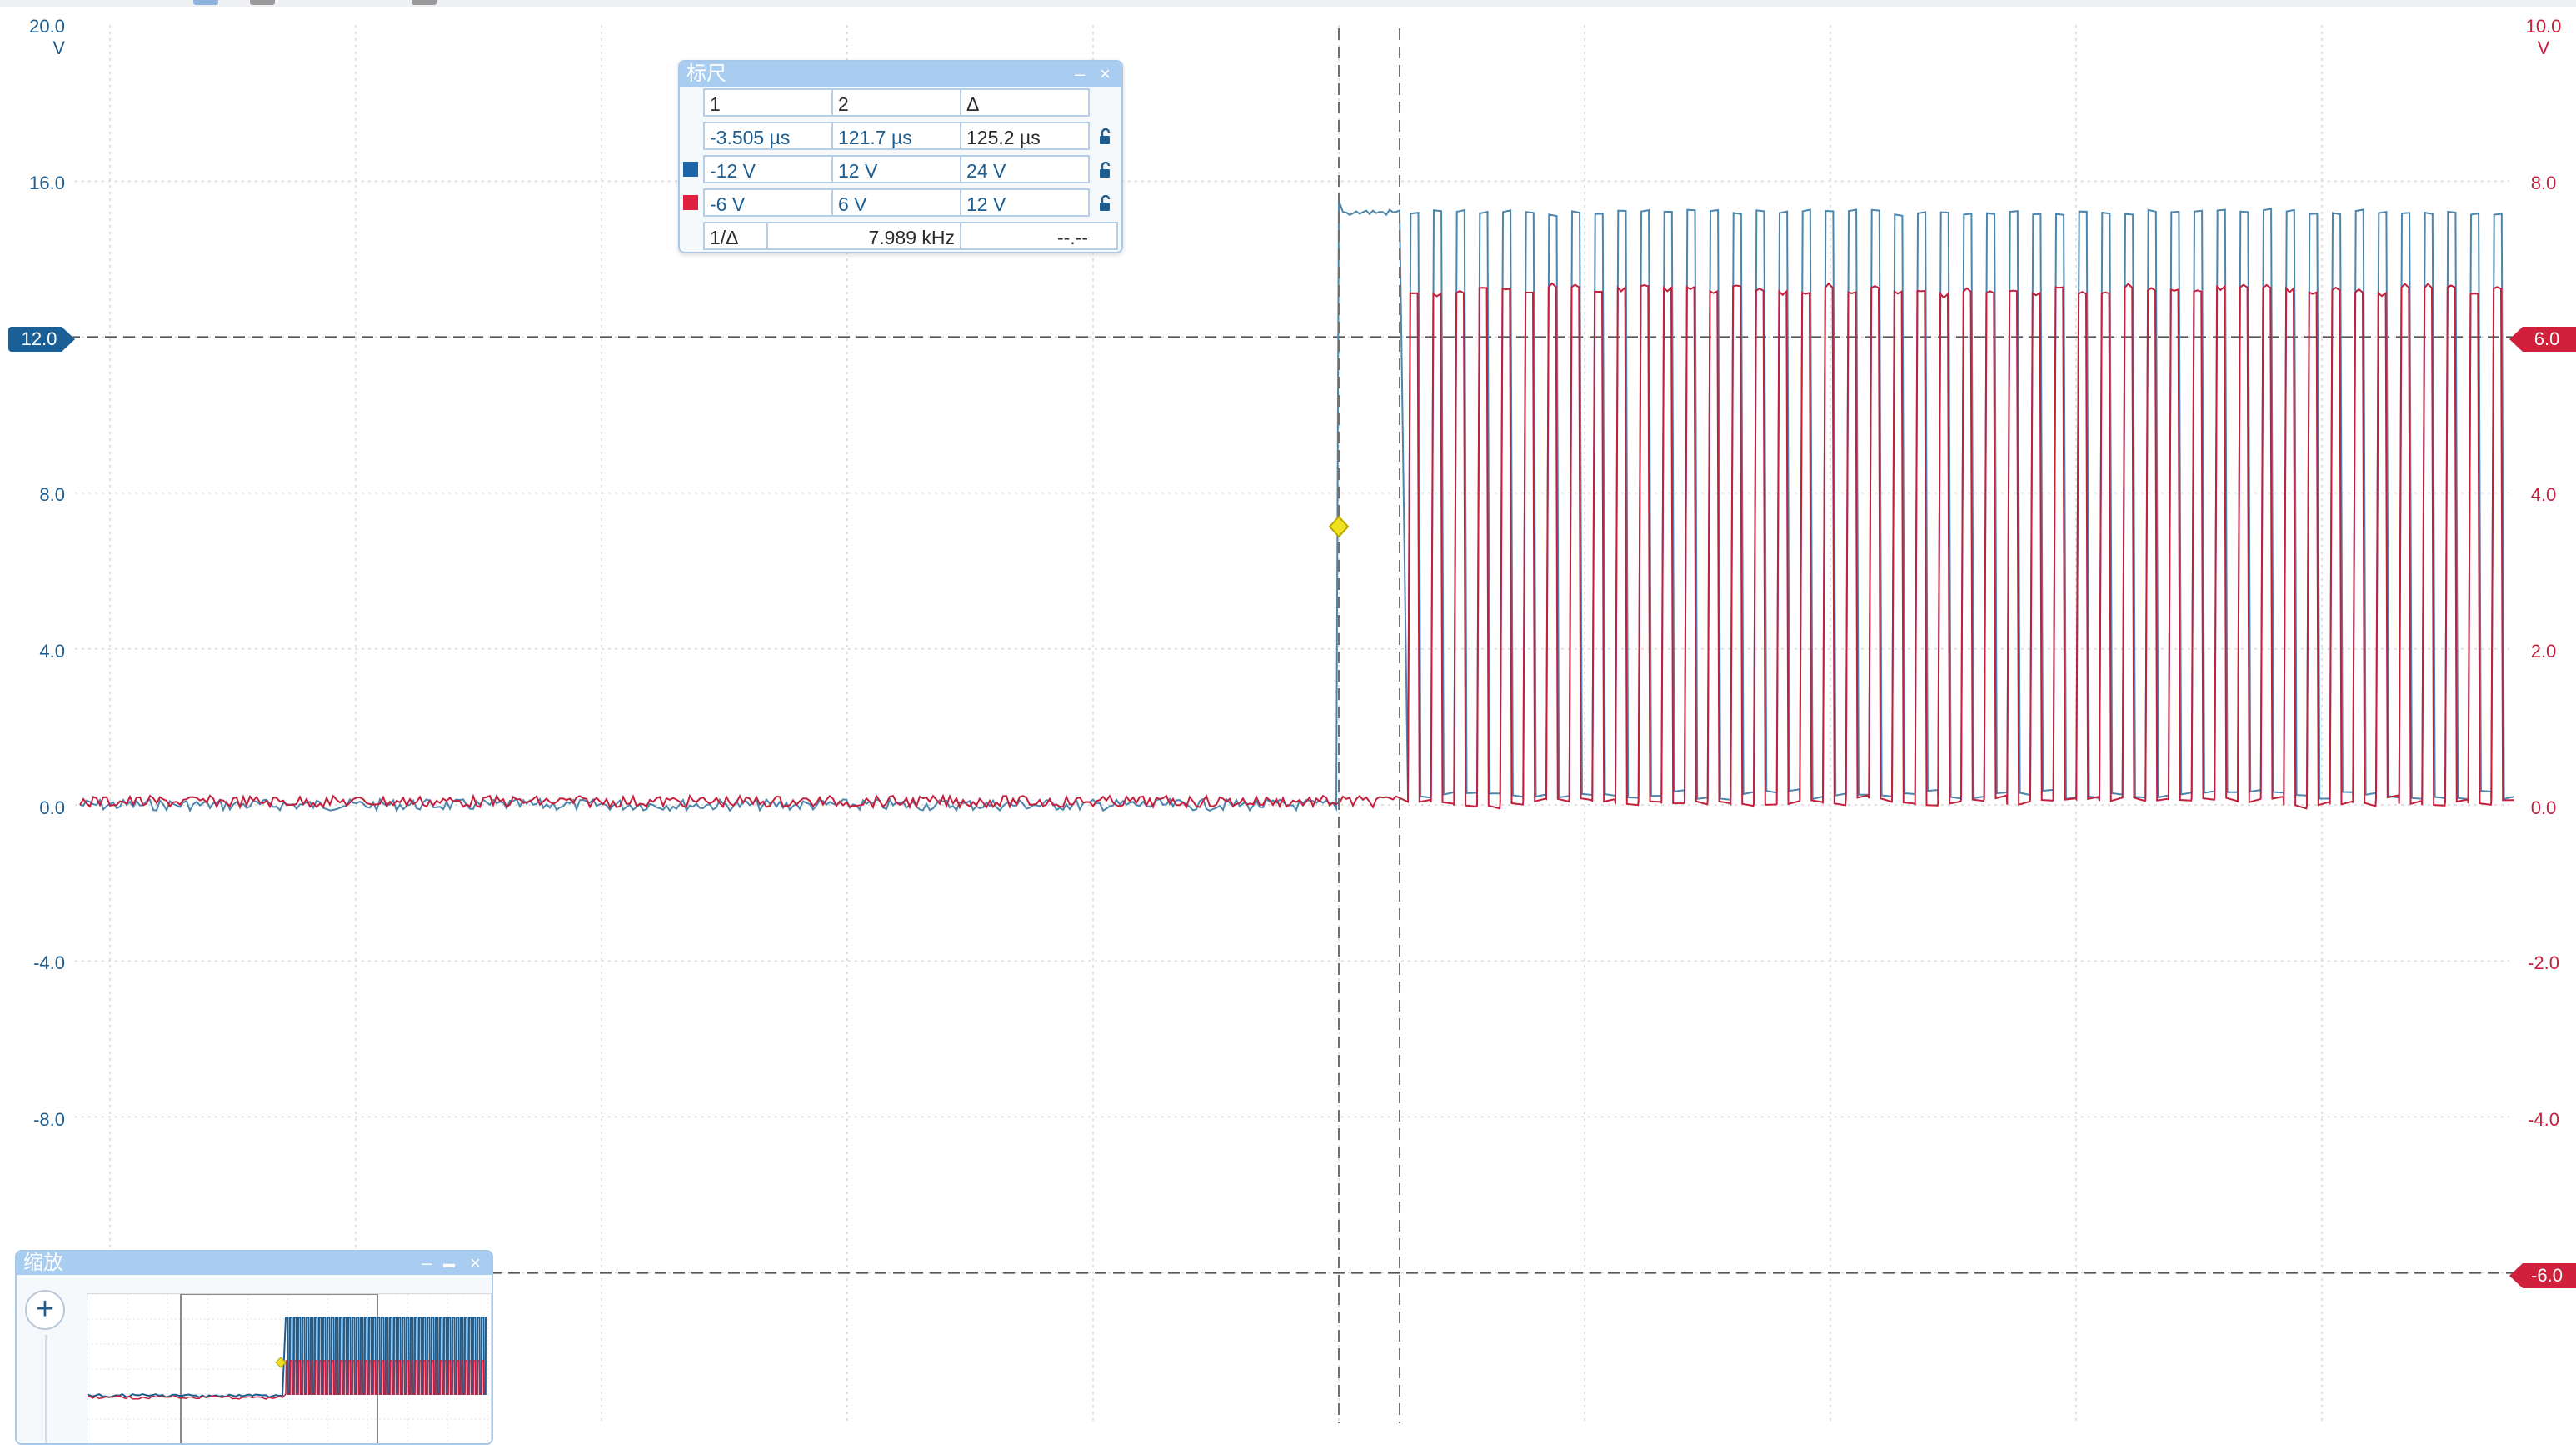  I want to click on left-axis-tick: 4.0, so click(52, 651).